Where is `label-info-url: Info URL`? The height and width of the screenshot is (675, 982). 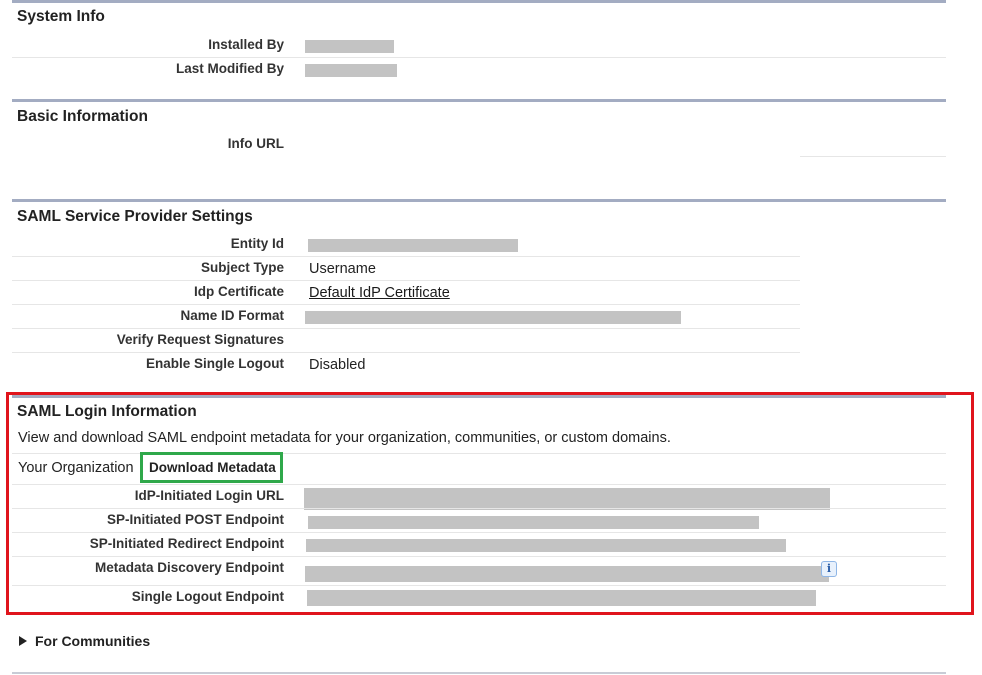 label-info-url: Info URL is located at coordinates (255, 143).